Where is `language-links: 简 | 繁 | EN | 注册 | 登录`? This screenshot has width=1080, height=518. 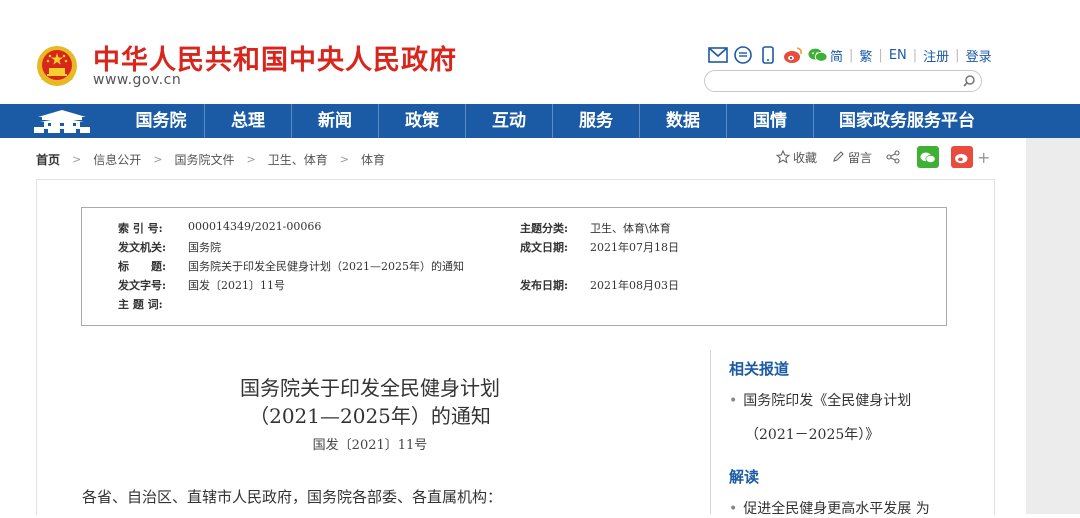
language-links: 简 | 繁 | EN | 注册 | 登录 is located at coordinates (911, 55).